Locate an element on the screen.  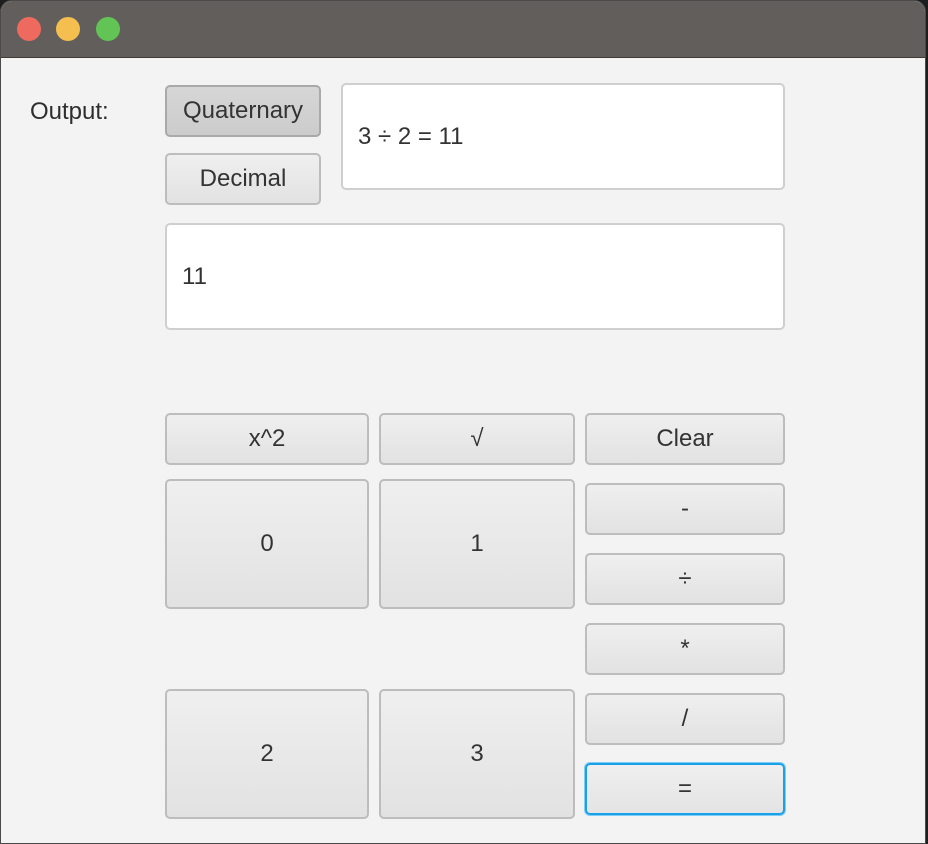
slash-button: / is located at coordinates (685, 719).